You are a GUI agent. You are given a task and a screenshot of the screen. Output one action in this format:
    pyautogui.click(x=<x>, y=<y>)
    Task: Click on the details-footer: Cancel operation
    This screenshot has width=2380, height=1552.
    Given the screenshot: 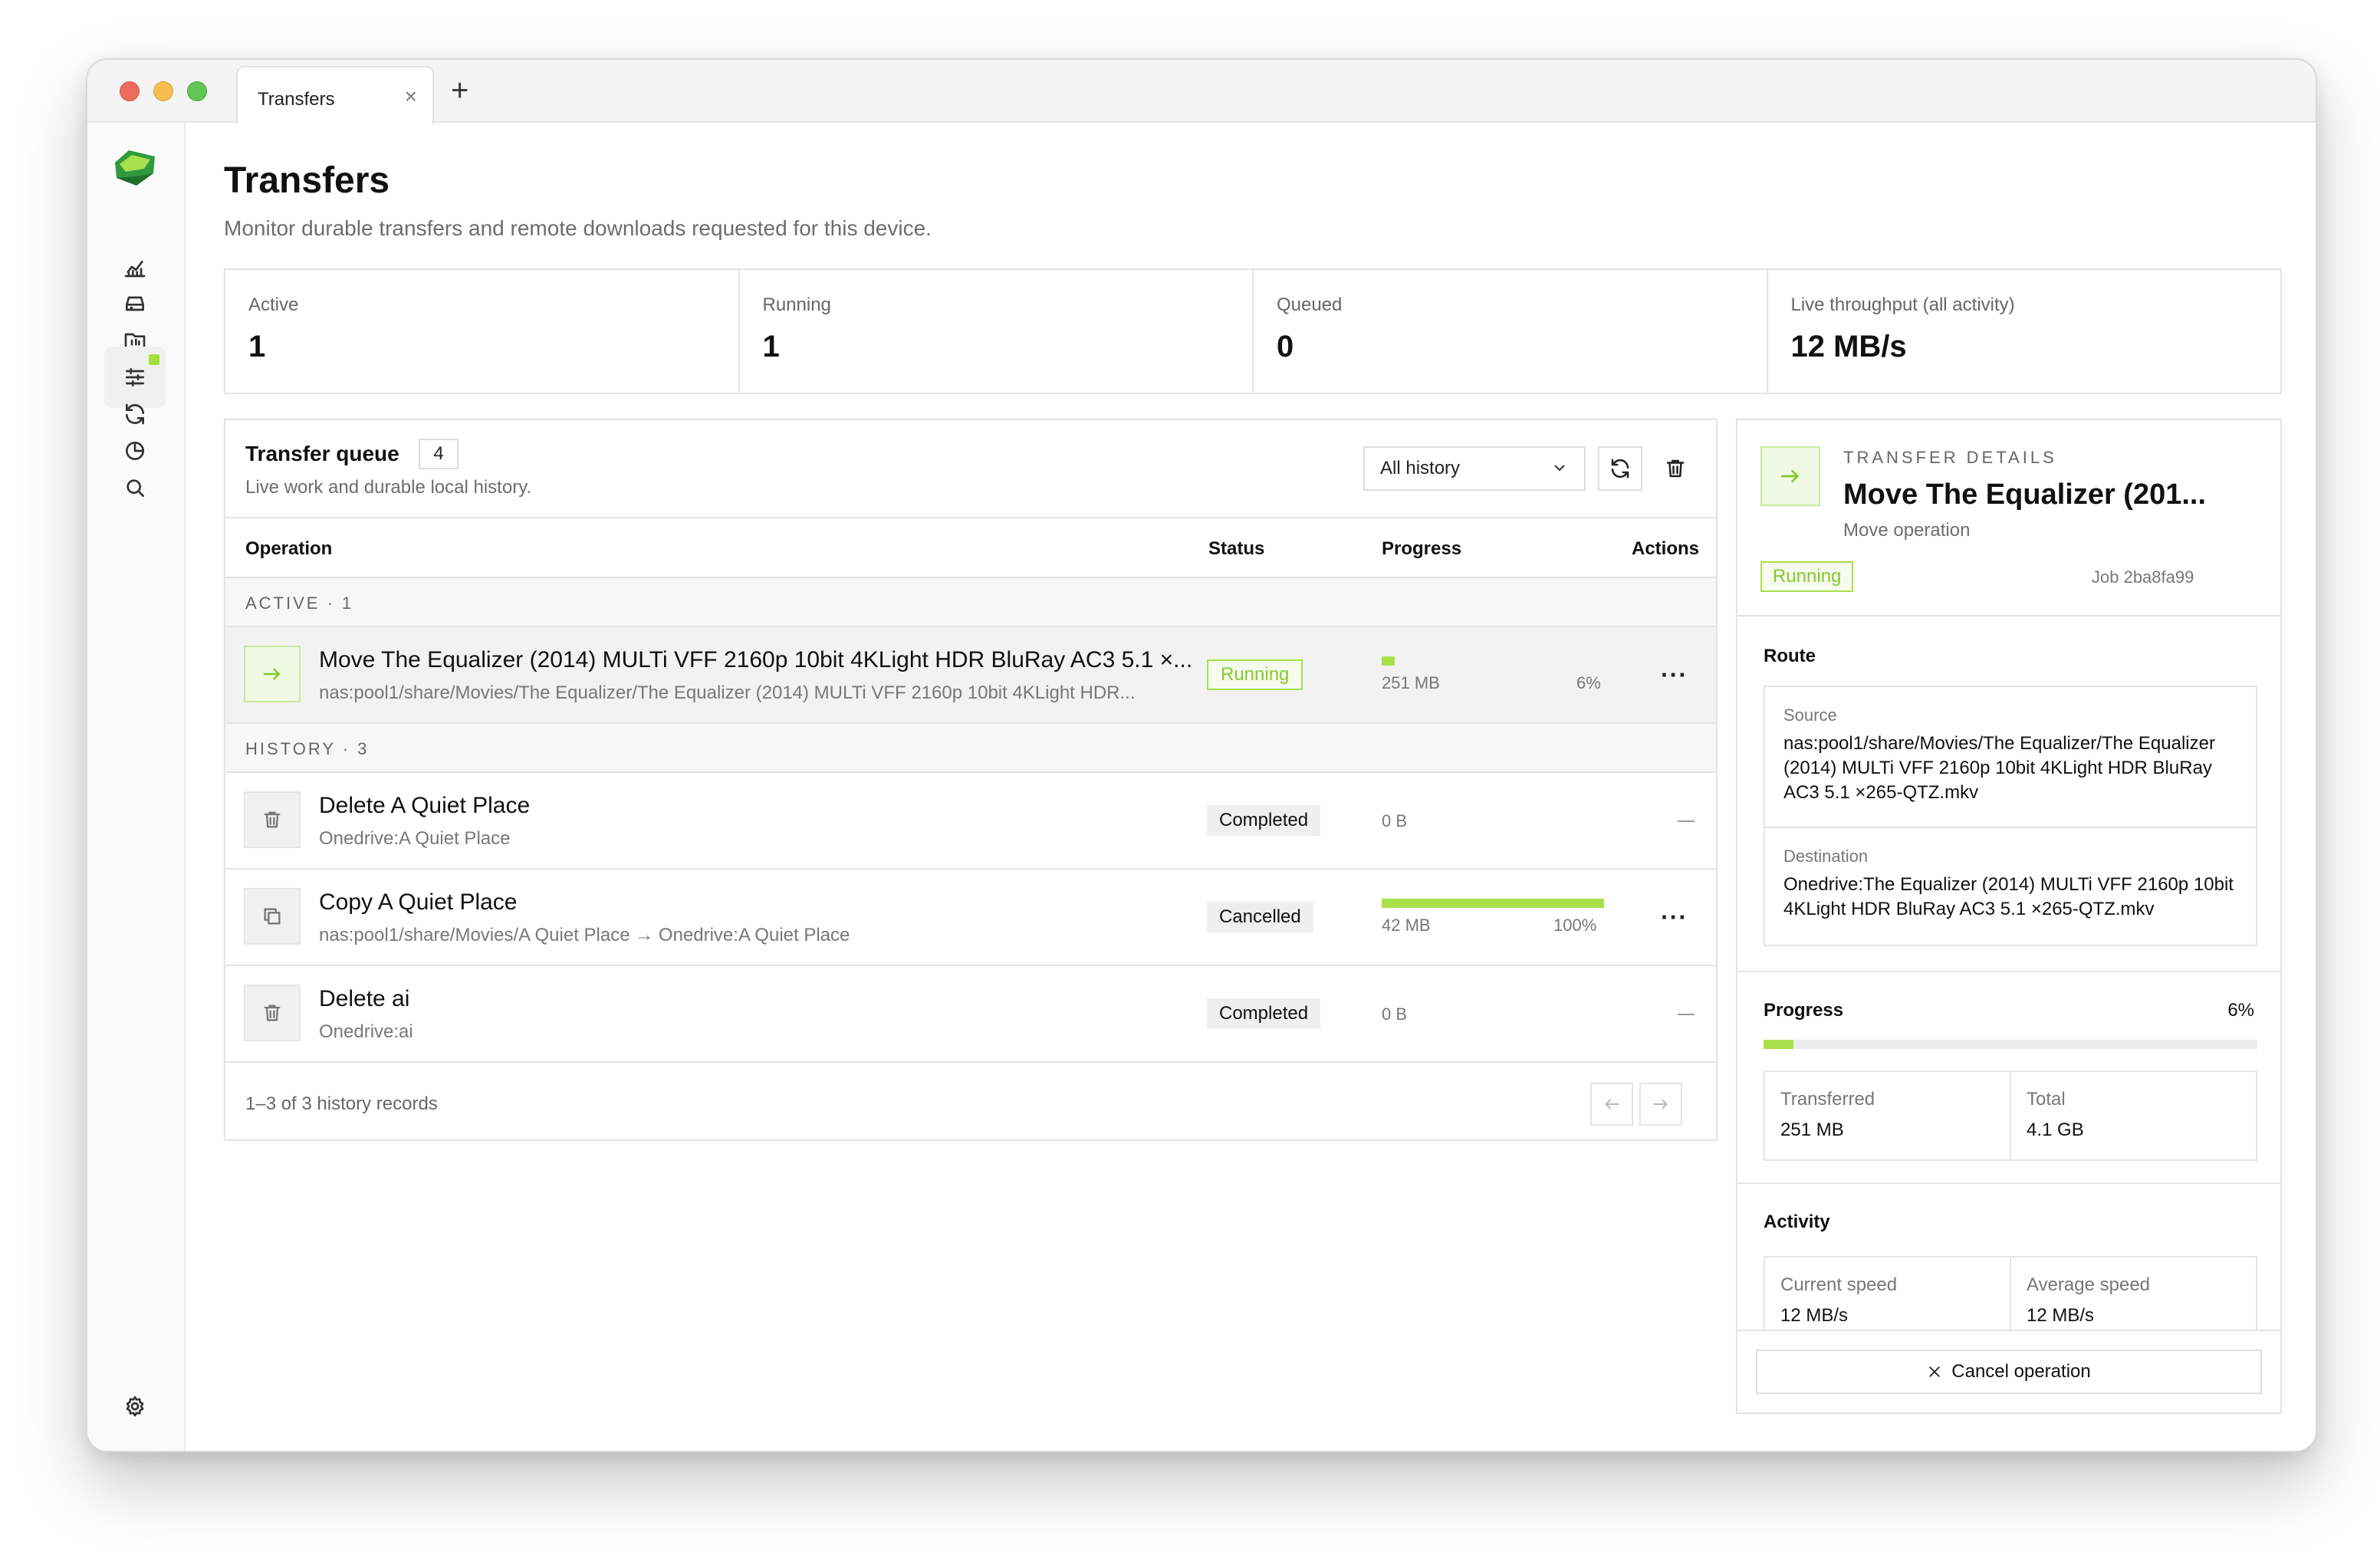 What is the action you would take?
    pyautogui.click(x=2008, y=1371)
    